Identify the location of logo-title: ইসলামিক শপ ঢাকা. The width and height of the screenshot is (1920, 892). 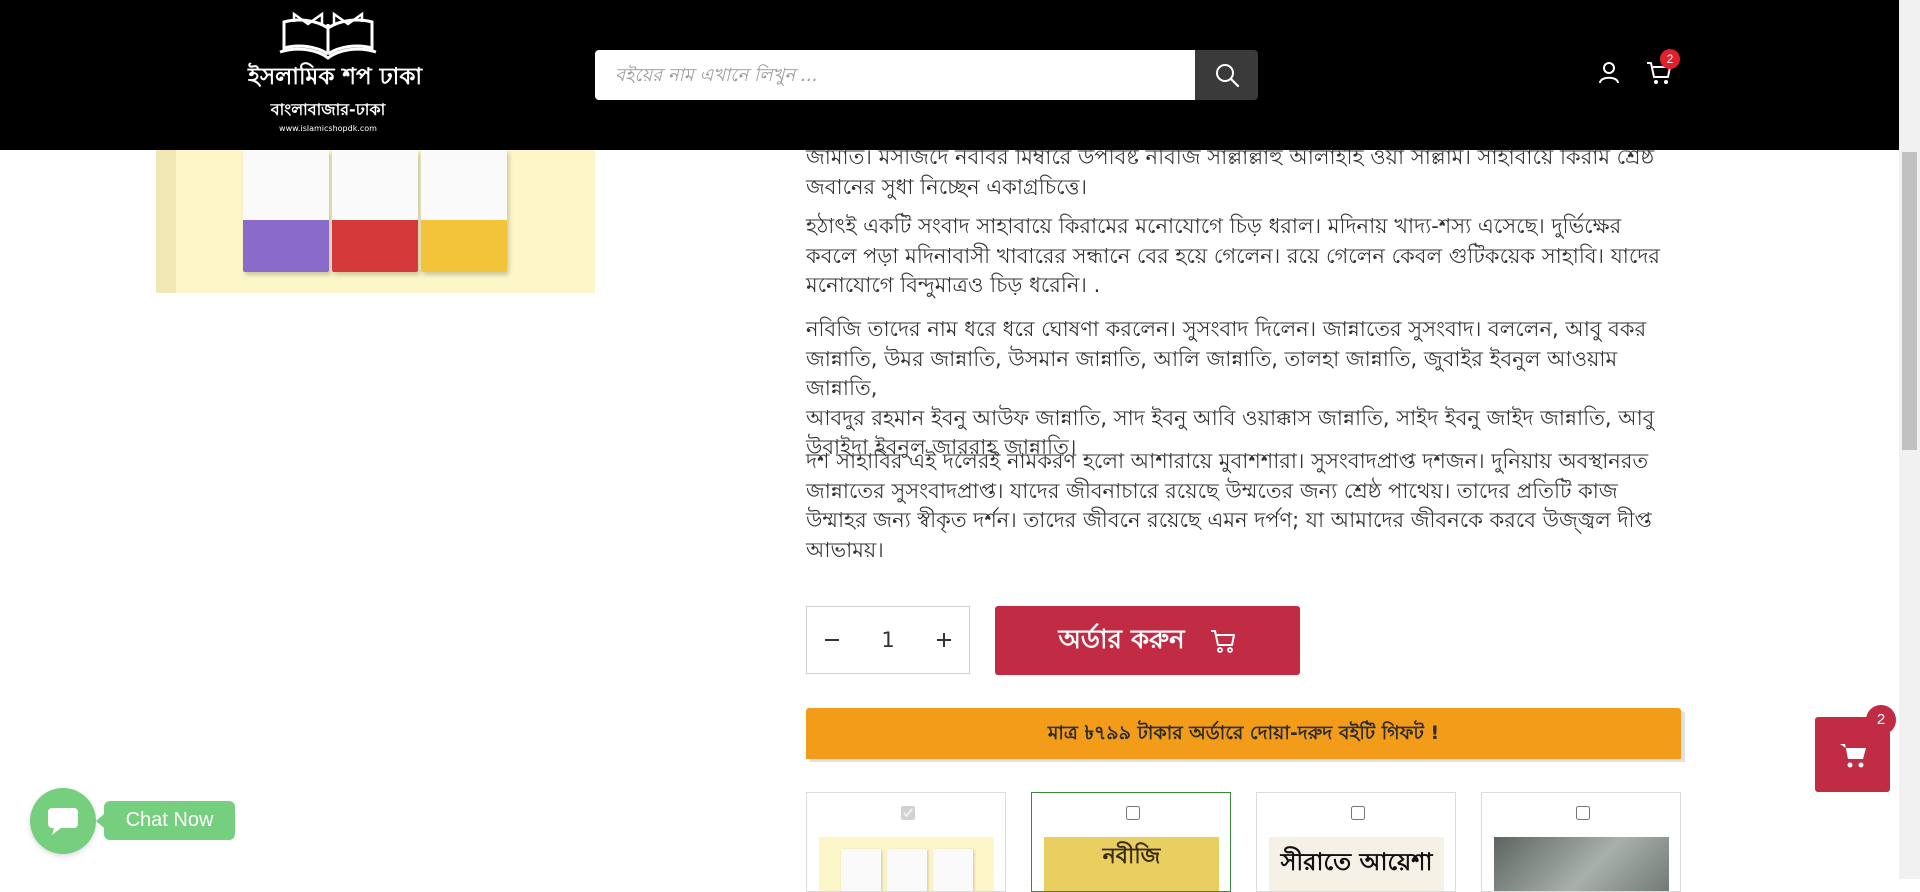
(335, 77).